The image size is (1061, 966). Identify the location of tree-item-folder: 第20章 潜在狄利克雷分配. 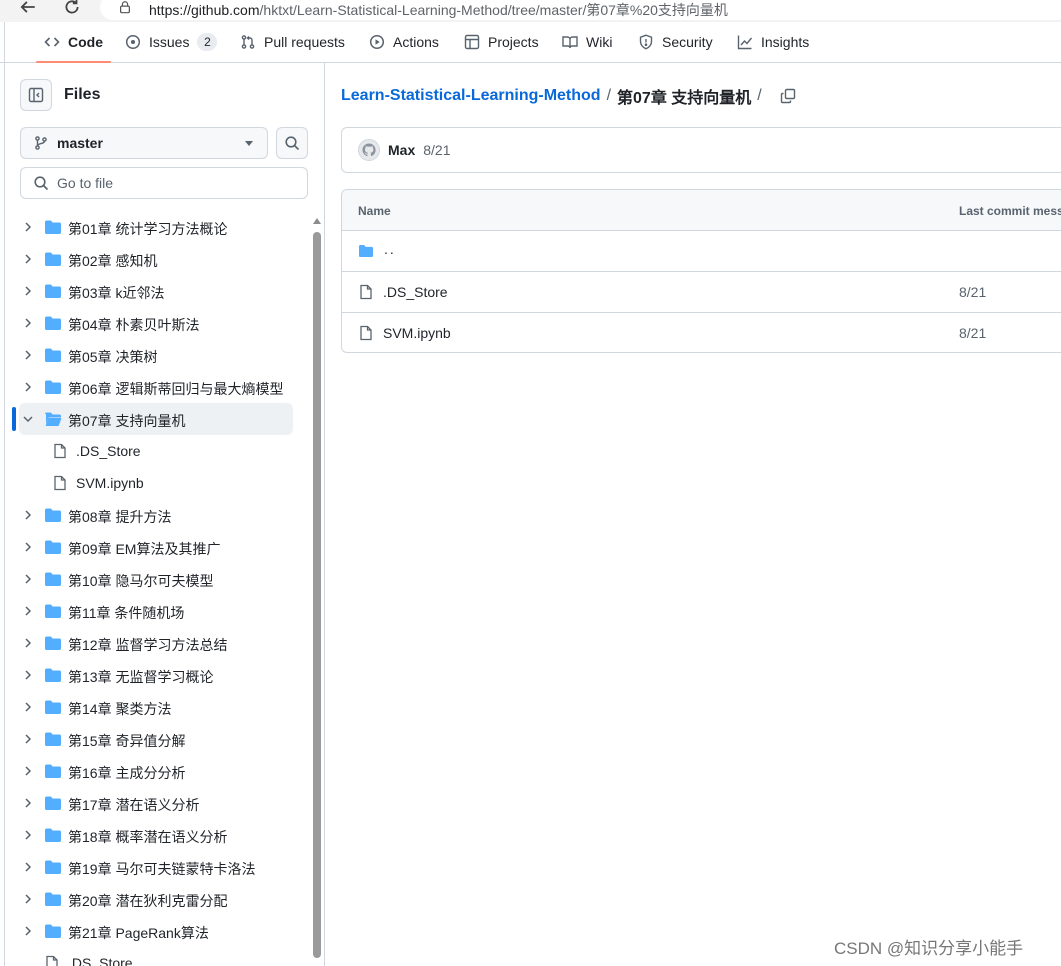
(155, 899).